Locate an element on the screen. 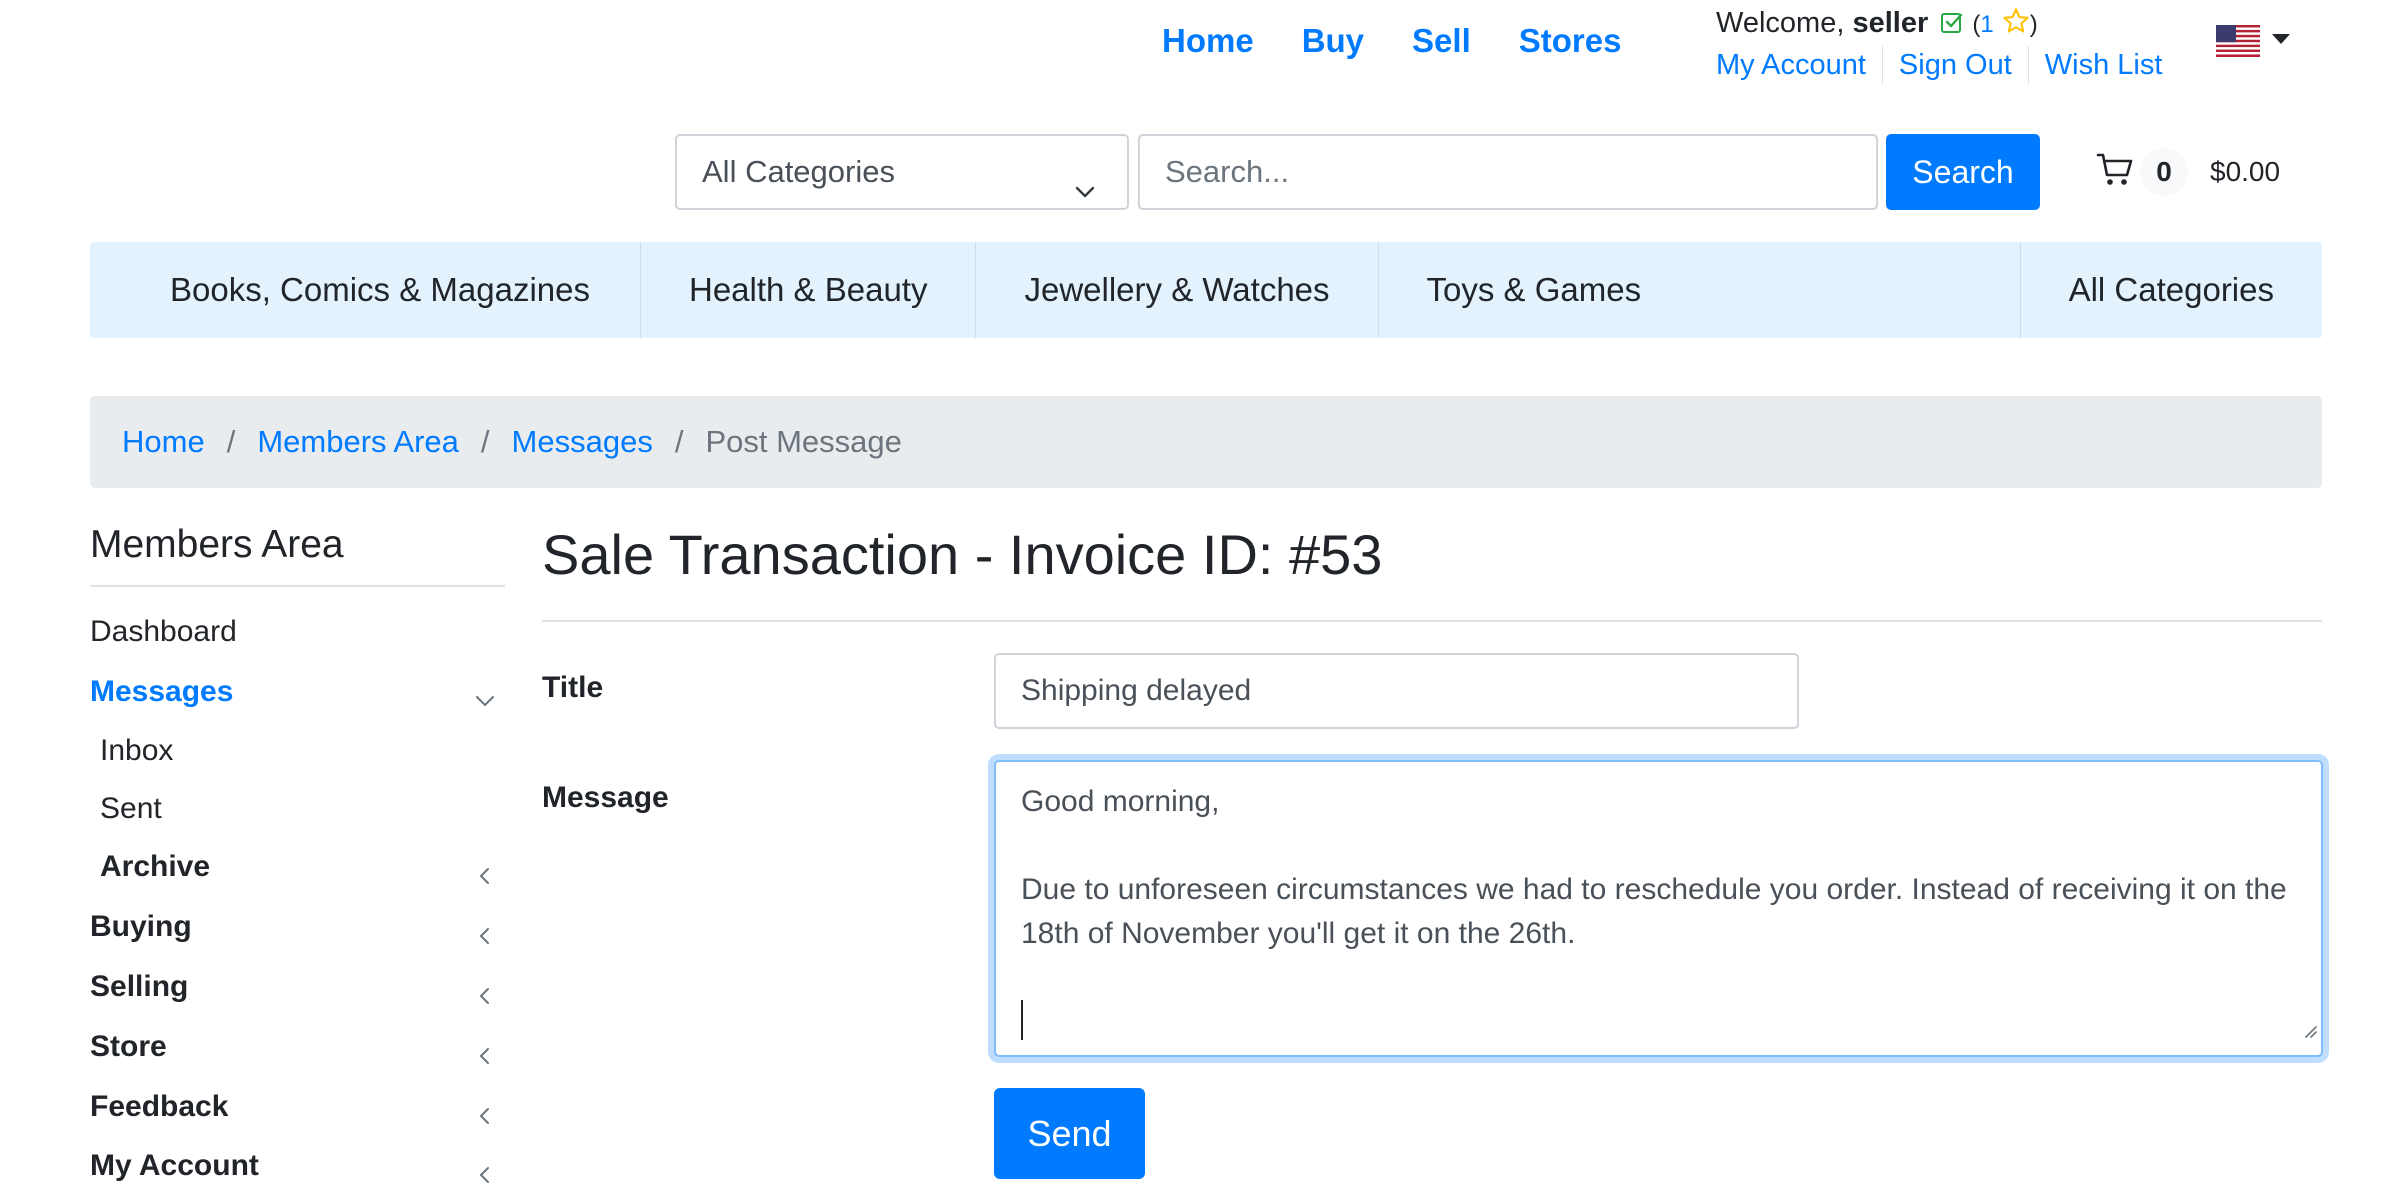 The height and width of the screenshot is (1184, 2400). sidebar-item-label: Buying is located at coordinates (141, 926).